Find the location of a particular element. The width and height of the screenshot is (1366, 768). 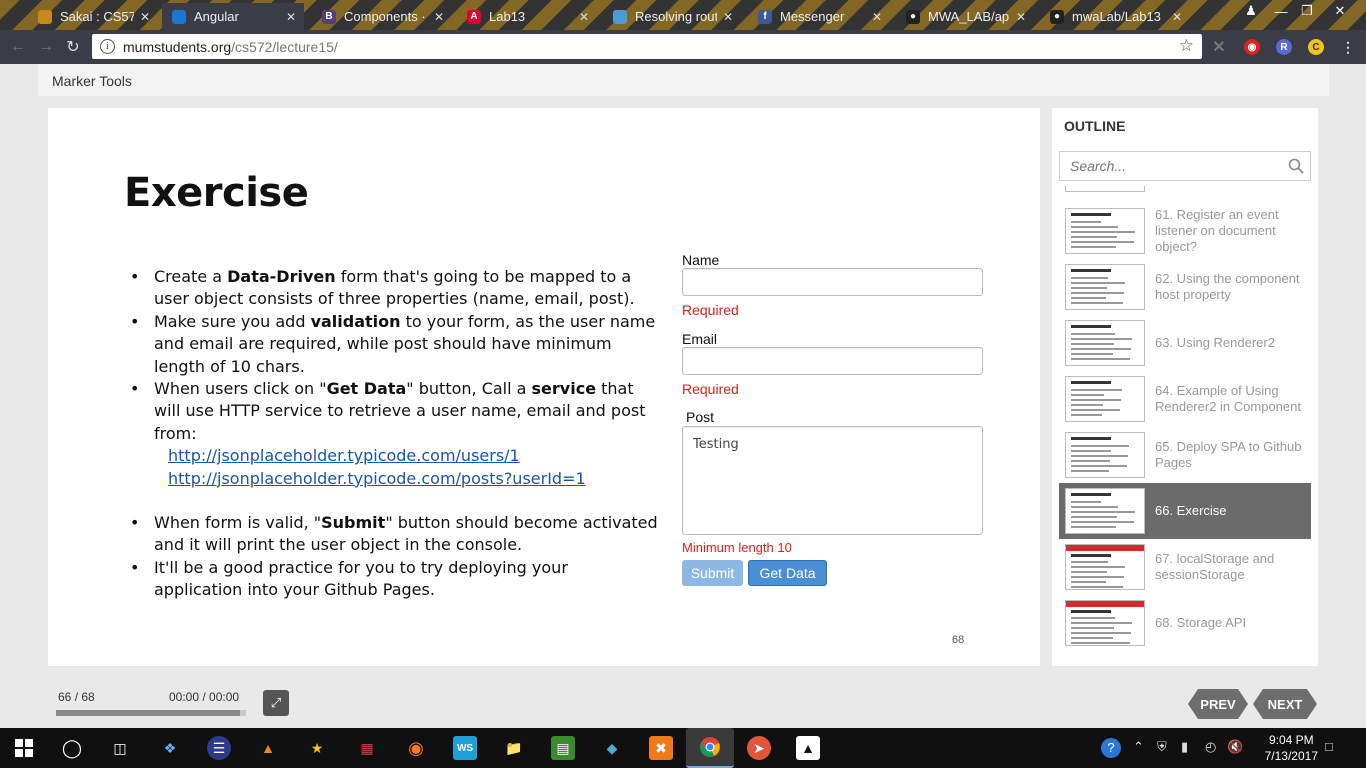

defender-icon: ⛨ is located at coordinates (1162, 747).